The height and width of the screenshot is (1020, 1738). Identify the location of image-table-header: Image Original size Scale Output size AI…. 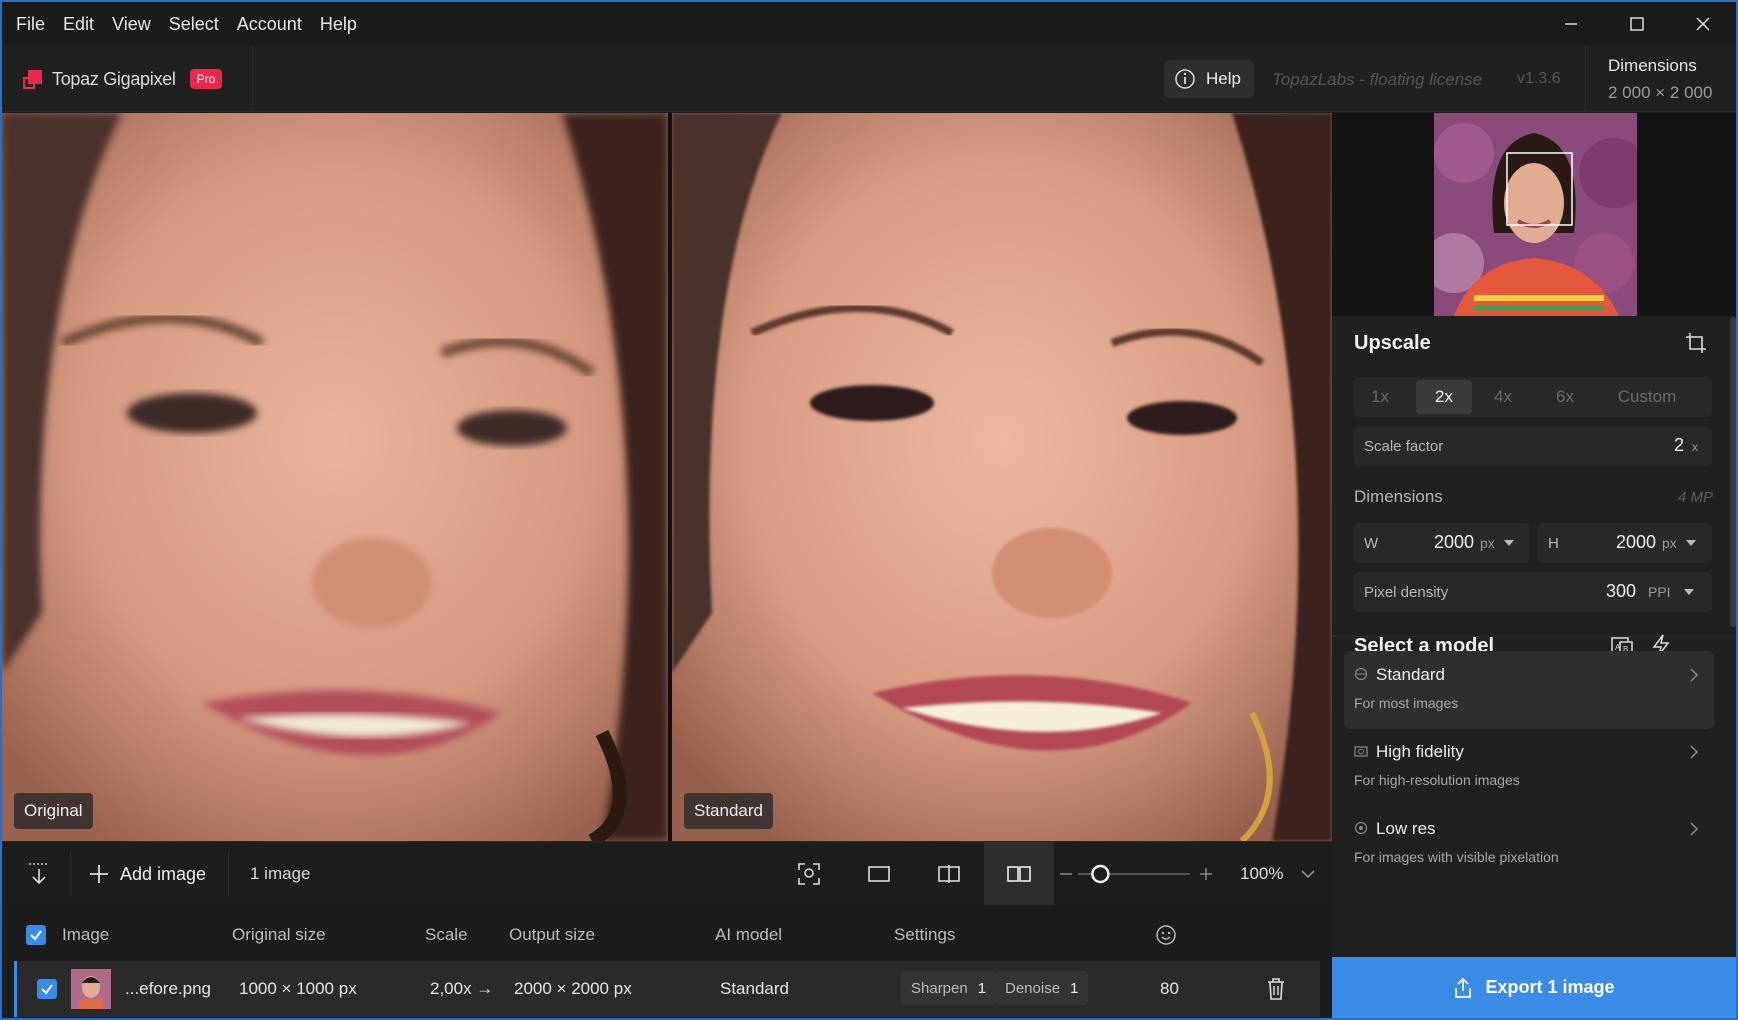
(667, 933).